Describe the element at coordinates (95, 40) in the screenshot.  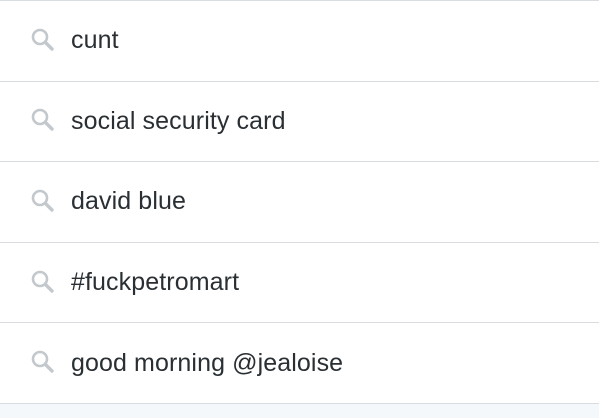
I see `search-suggestion-label: cunt` at that location.